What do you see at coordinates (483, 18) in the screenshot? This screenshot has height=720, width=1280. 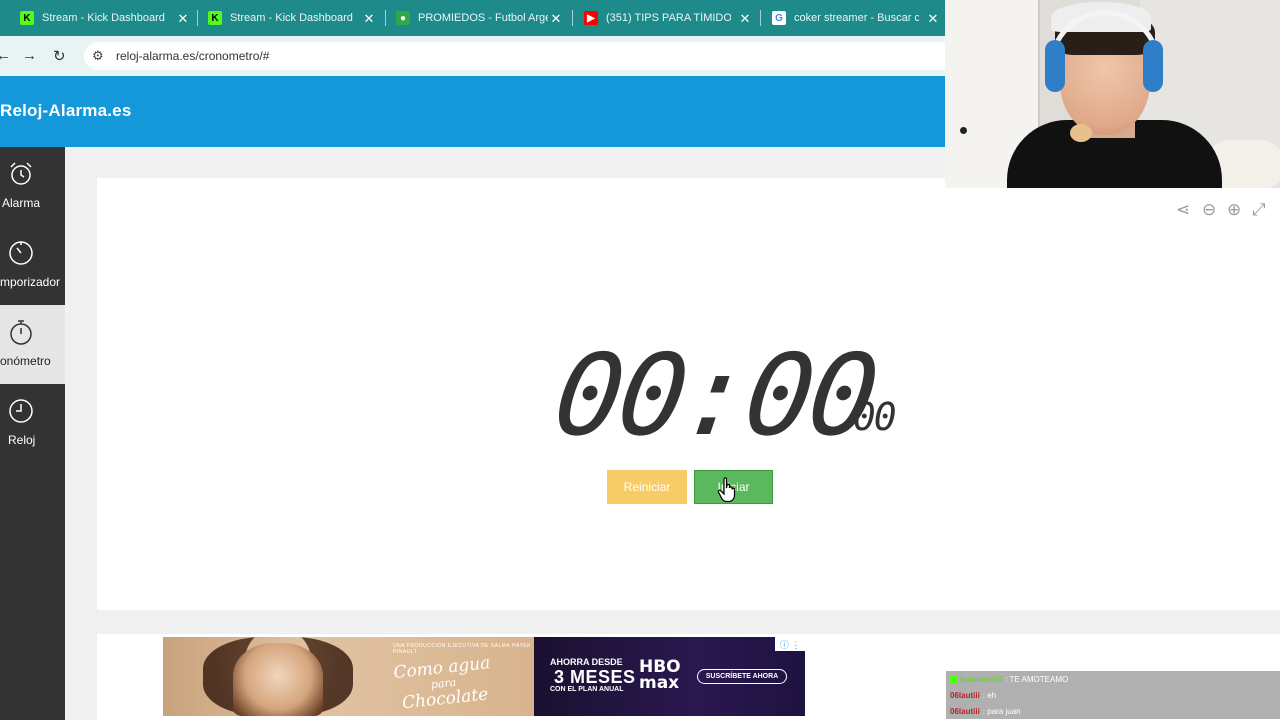 I see `tab-title: PROMIEDOS - Futbol Arge` at bounding box center [483, 18].